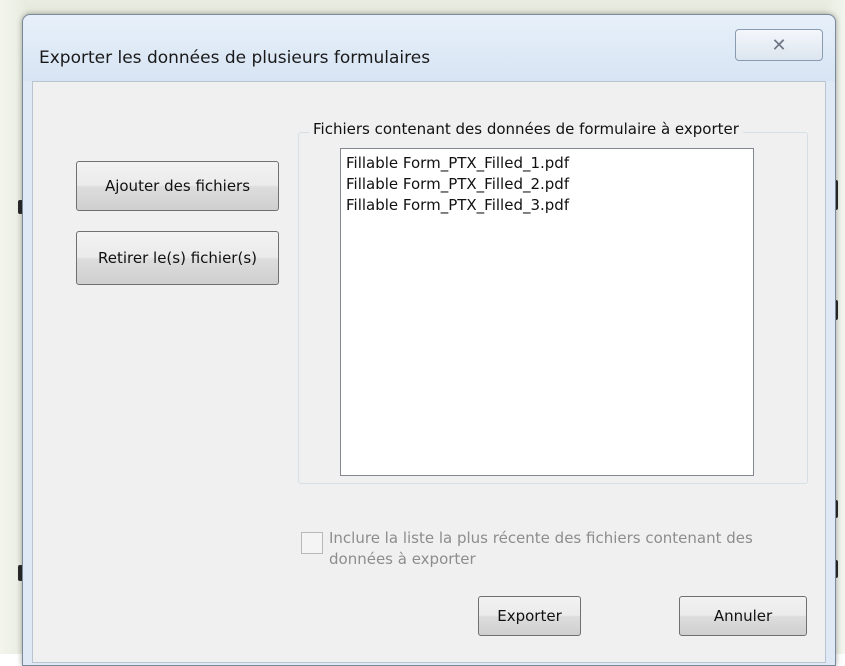 This screenshot has height=666, width=845. I want to click on cancel-button-label: Annuler, so click(743, 616).